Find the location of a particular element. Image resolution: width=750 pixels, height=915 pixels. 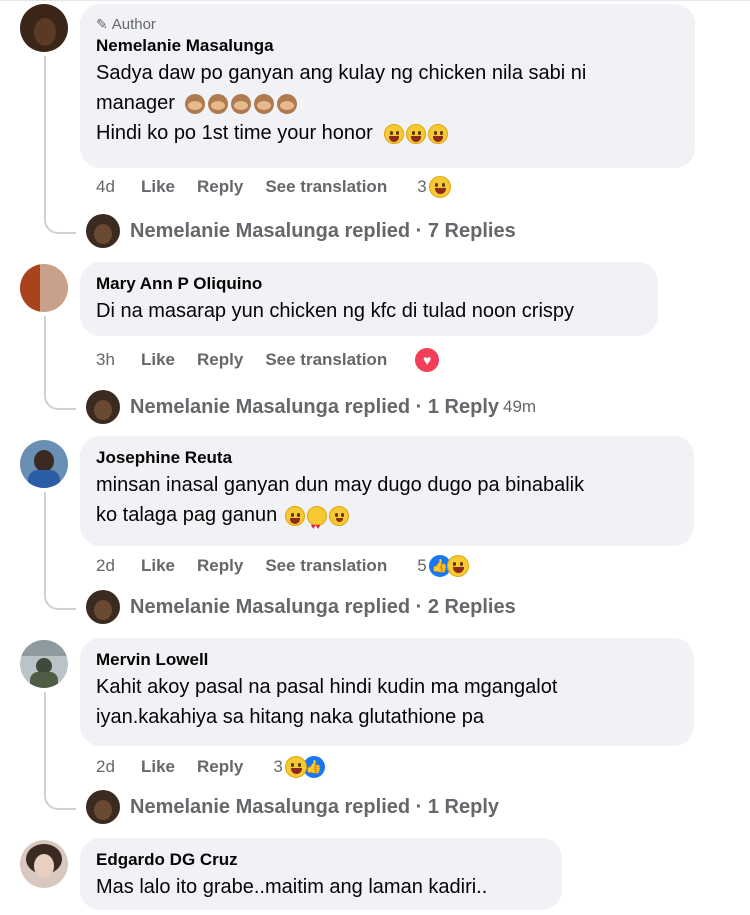

comment-actions: 4d Like Reply See translation 3 is located at coordinates (273, 187).